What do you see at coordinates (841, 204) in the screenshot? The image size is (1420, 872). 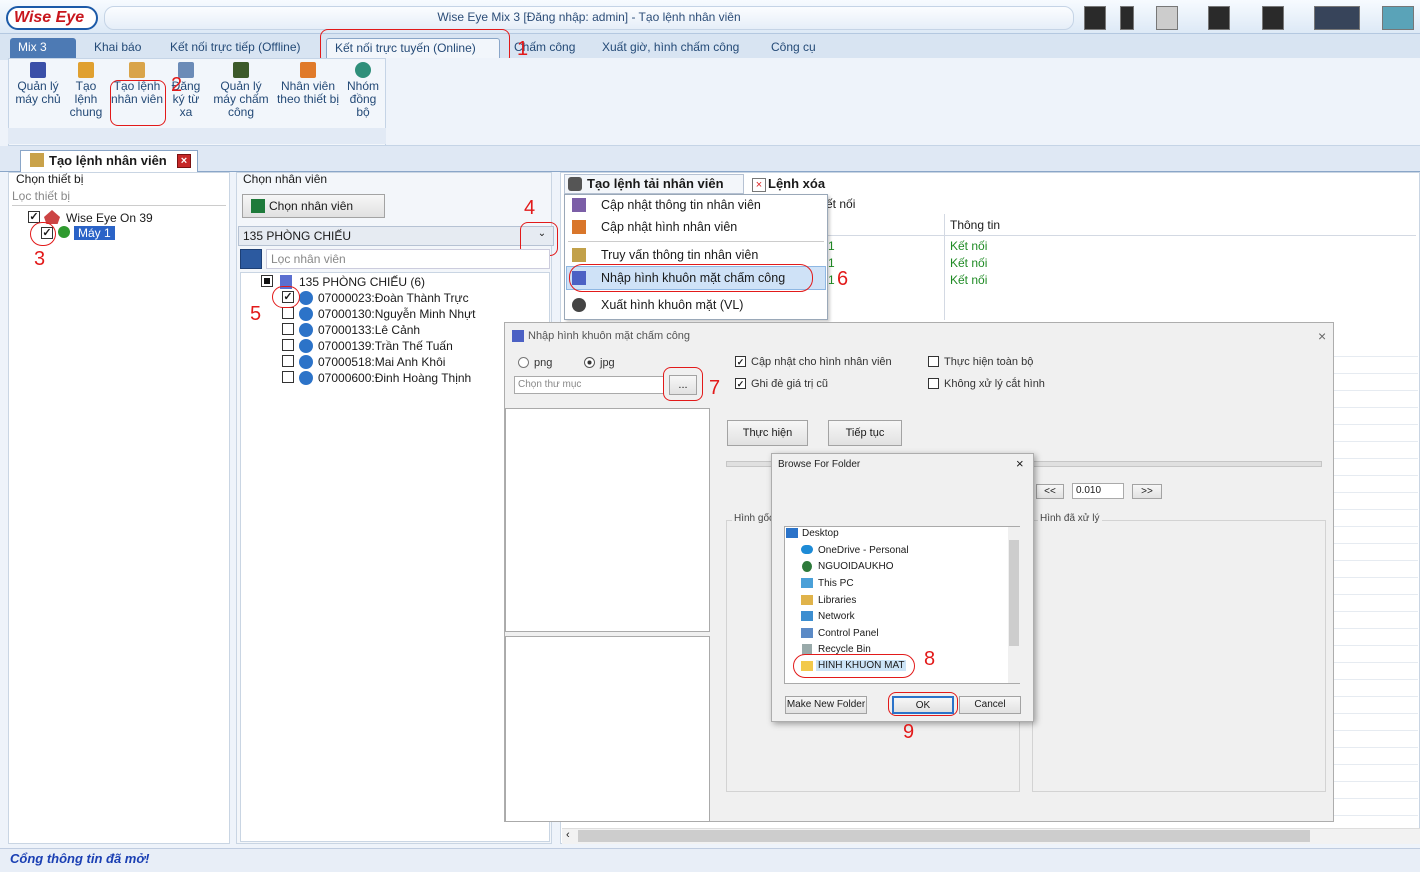 I see `column-connect: ết nối` at bounding box center [841, 204].